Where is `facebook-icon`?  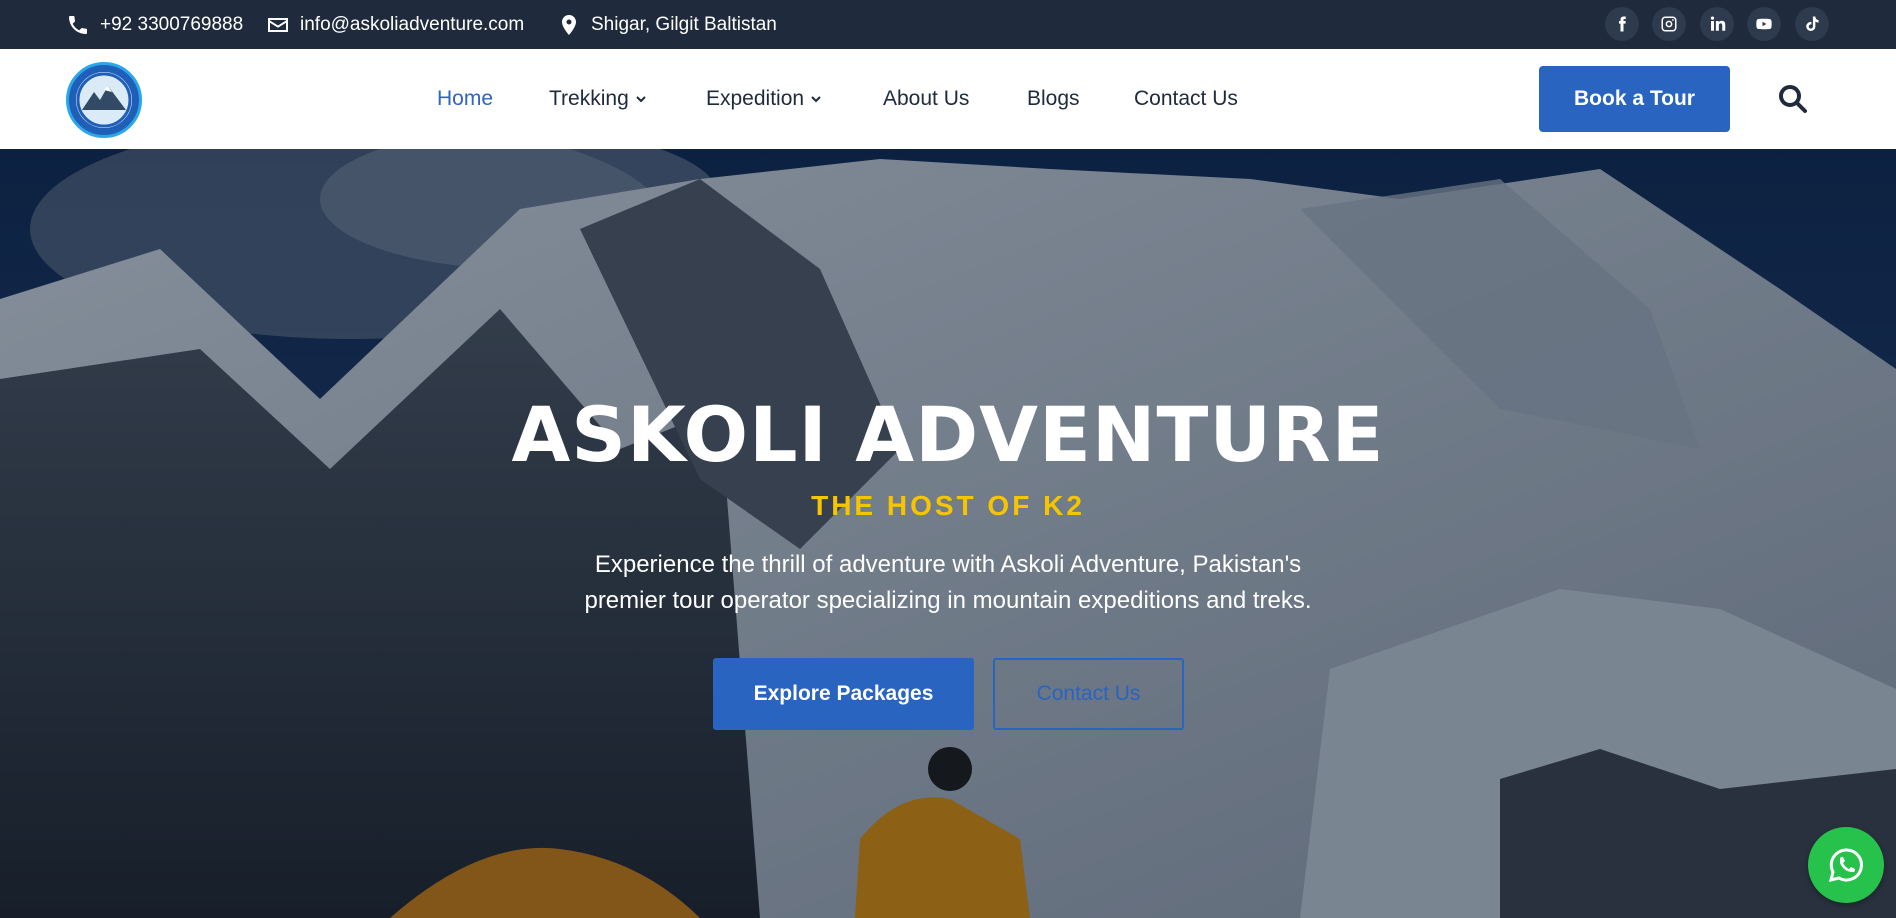 facebook-icon is located at coordinates (1622, 24).